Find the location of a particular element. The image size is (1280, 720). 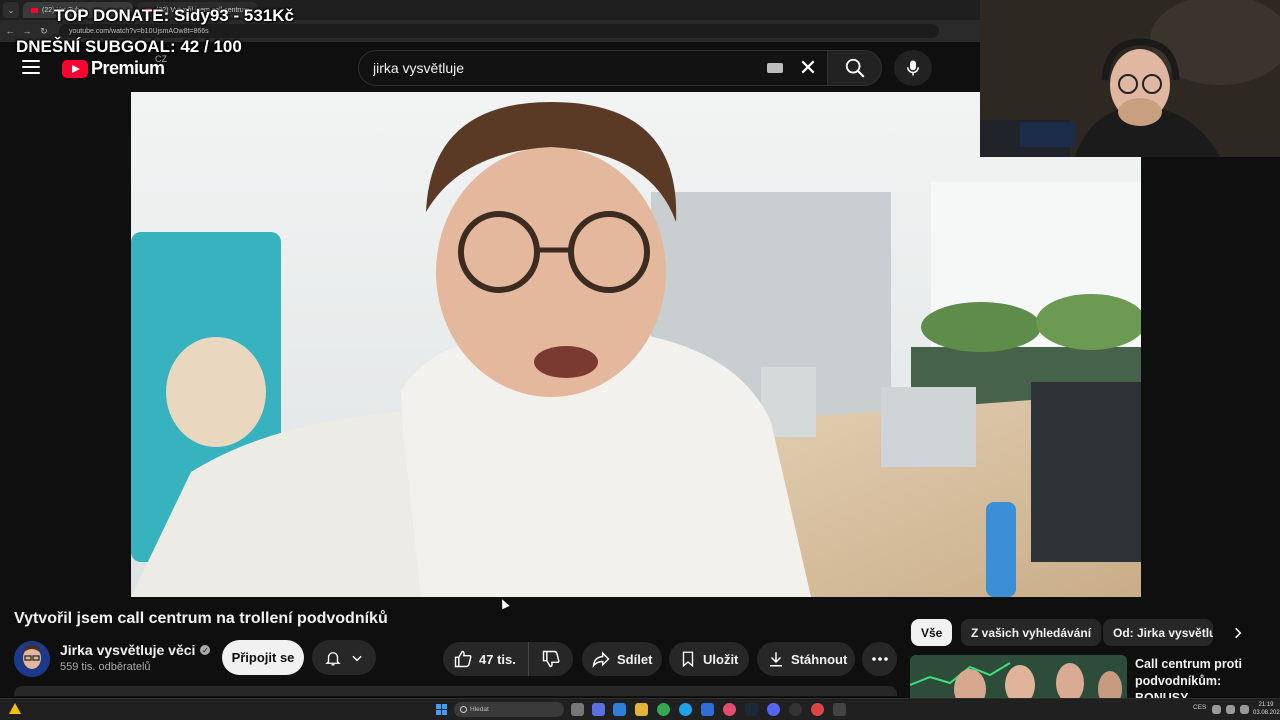

keyboard-icon is located at coordinates (775, 68).